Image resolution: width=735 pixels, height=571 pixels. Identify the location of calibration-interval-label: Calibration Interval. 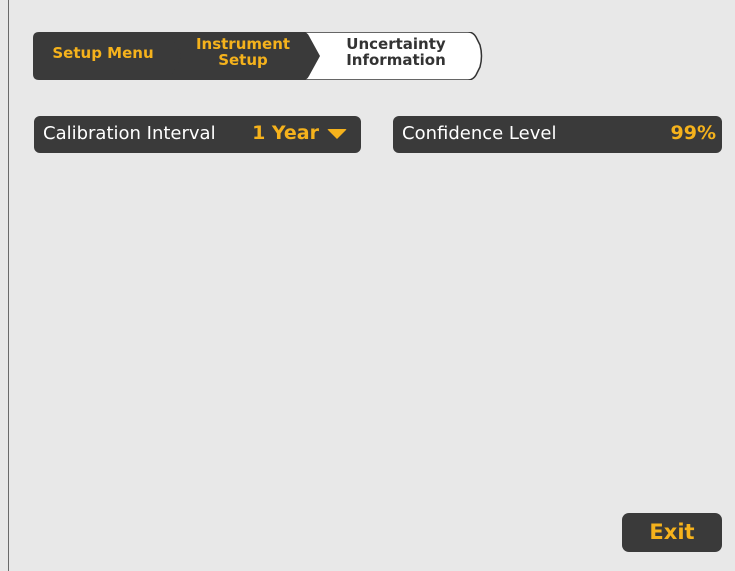
(129, 133).